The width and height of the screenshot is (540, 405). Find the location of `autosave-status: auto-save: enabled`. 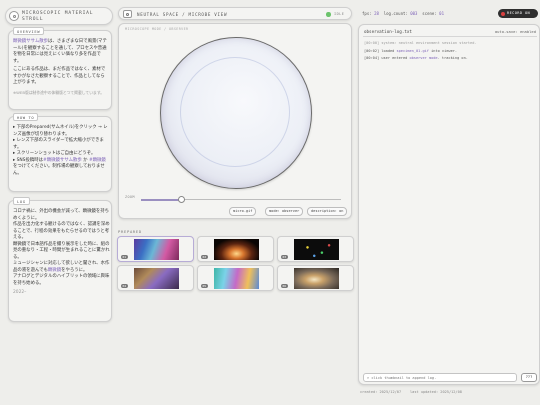

autosave-status: auto-save: enabled is located at coordinates (515, 31).